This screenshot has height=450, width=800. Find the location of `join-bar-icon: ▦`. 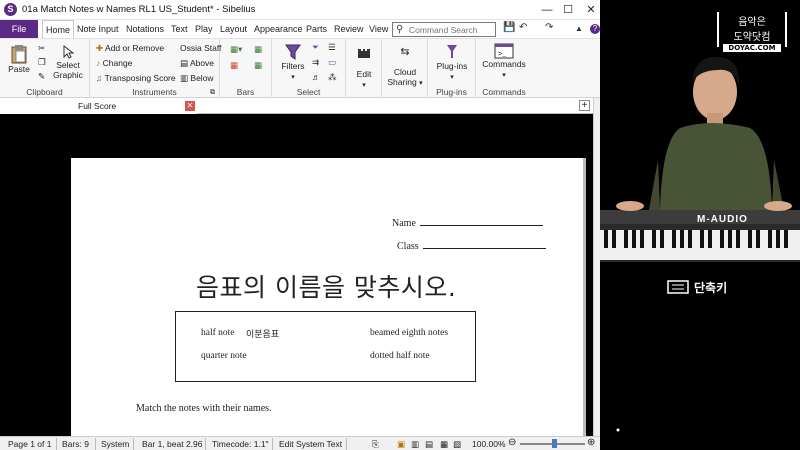

join-bar-icon: ▦ is located at coordinates (258, 65).